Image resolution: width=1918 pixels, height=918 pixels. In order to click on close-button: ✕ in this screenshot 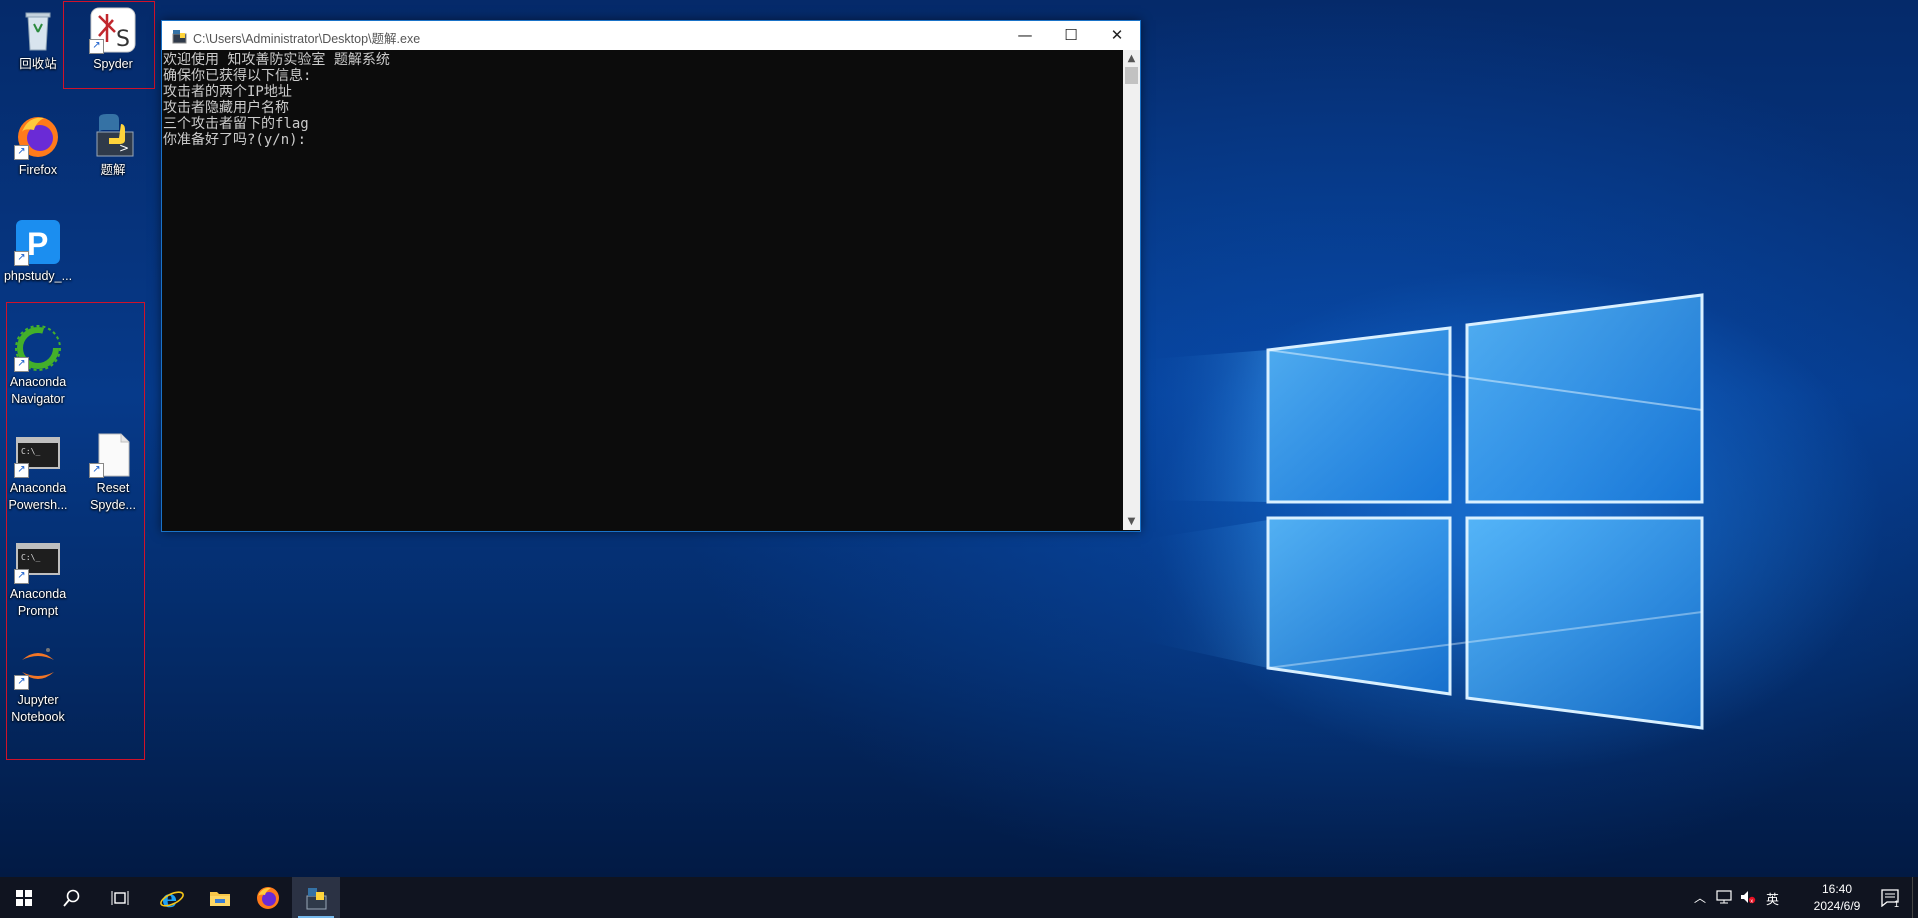, I will do `click(1117, 35)`.